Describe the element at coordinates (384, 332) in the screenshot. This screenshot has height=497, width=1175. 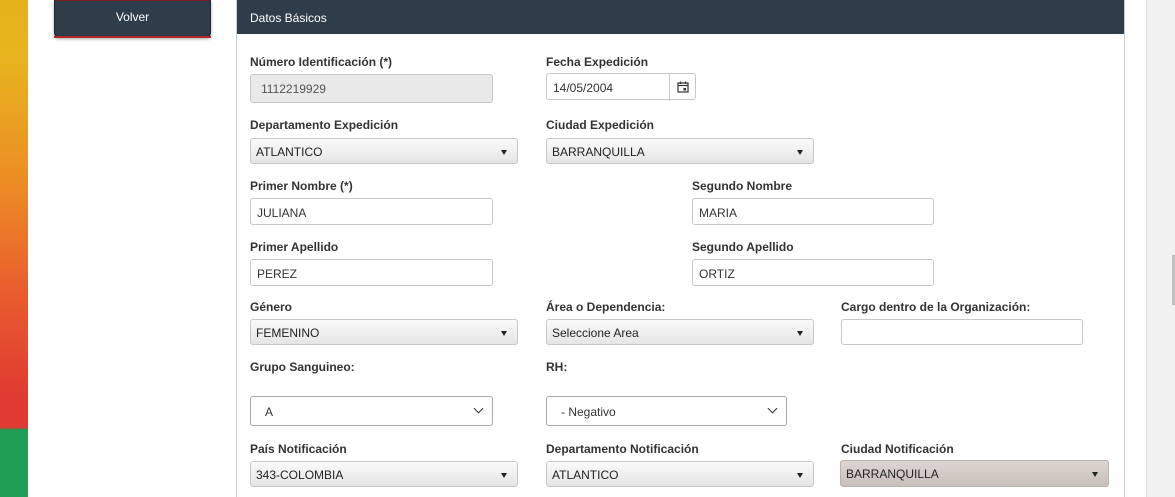
I see `genero-select: FEMENINO` at that location.